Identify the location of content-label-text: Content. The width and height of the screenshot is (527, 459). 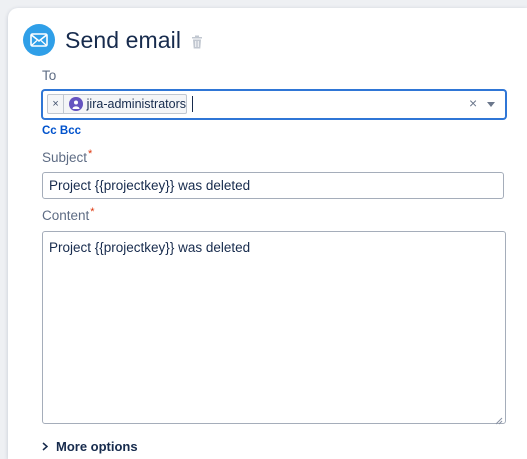
(66, 215).